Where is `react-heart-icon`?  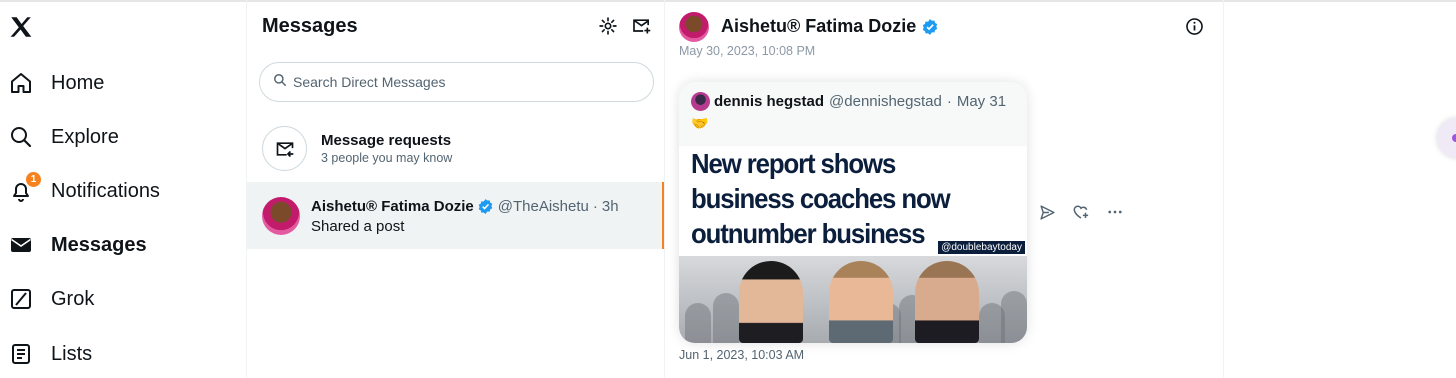 react-heart-icon is located at coordinates (1081, 212).